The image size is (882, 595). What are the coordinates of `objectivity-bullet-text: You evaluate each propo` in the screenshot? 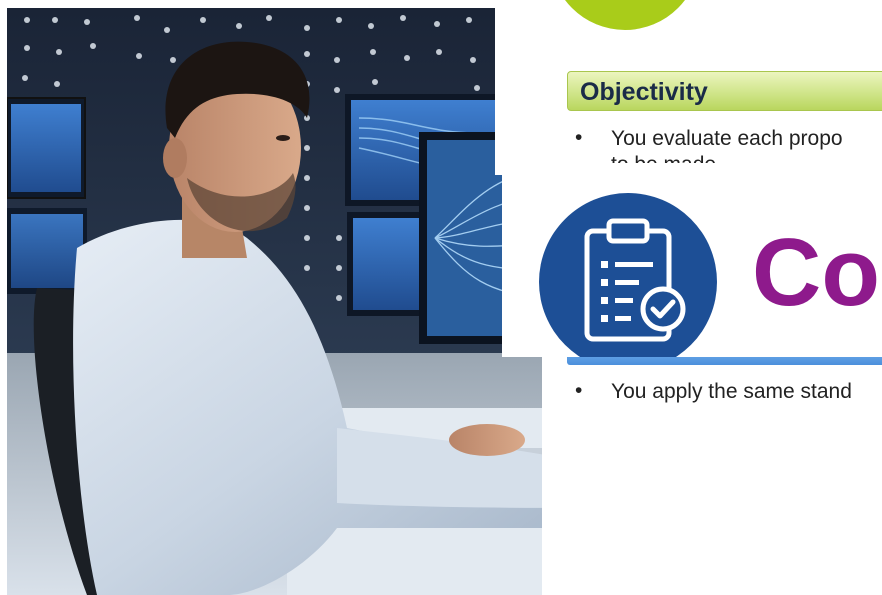 It's located at (727, 138).